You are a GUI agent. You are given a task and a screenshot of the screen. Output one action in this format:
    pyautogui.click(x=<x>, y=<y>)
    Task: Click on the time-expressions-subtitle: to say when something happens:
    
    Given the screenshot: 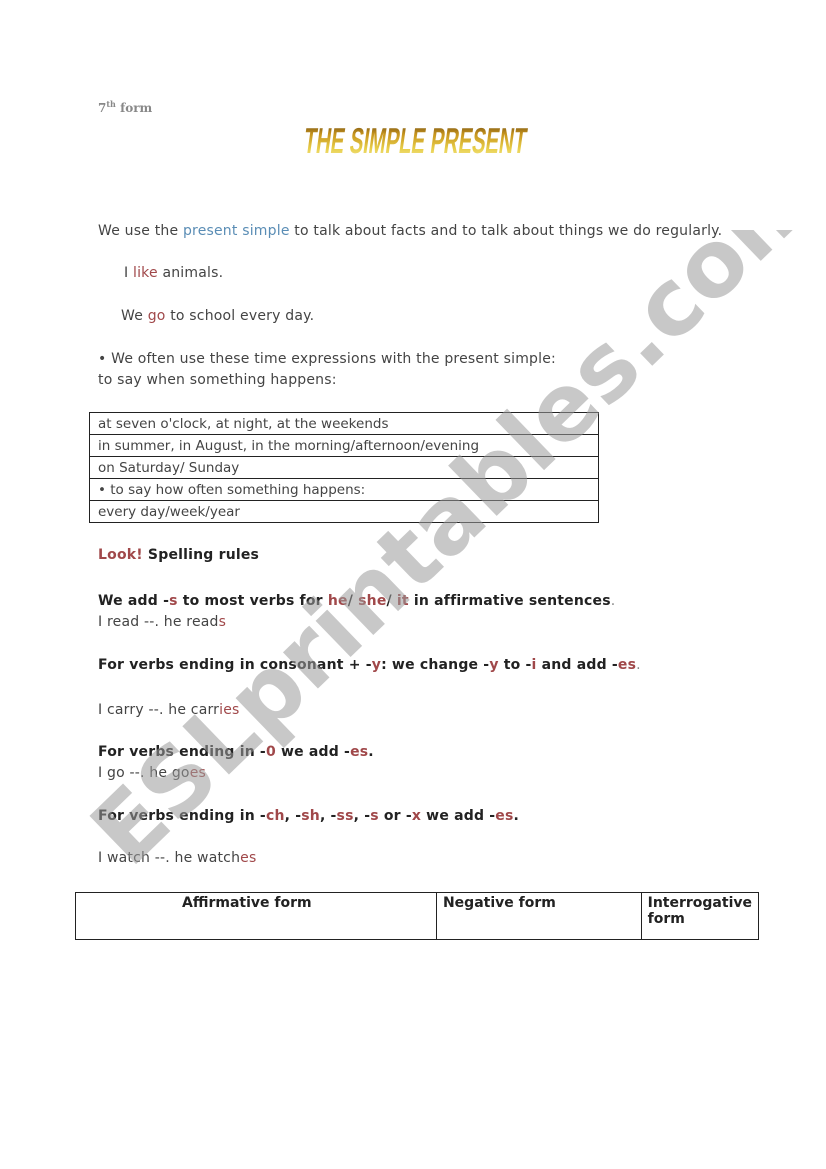 What is the action you would take?
    pyautogui.click(x=217, y=380)
    